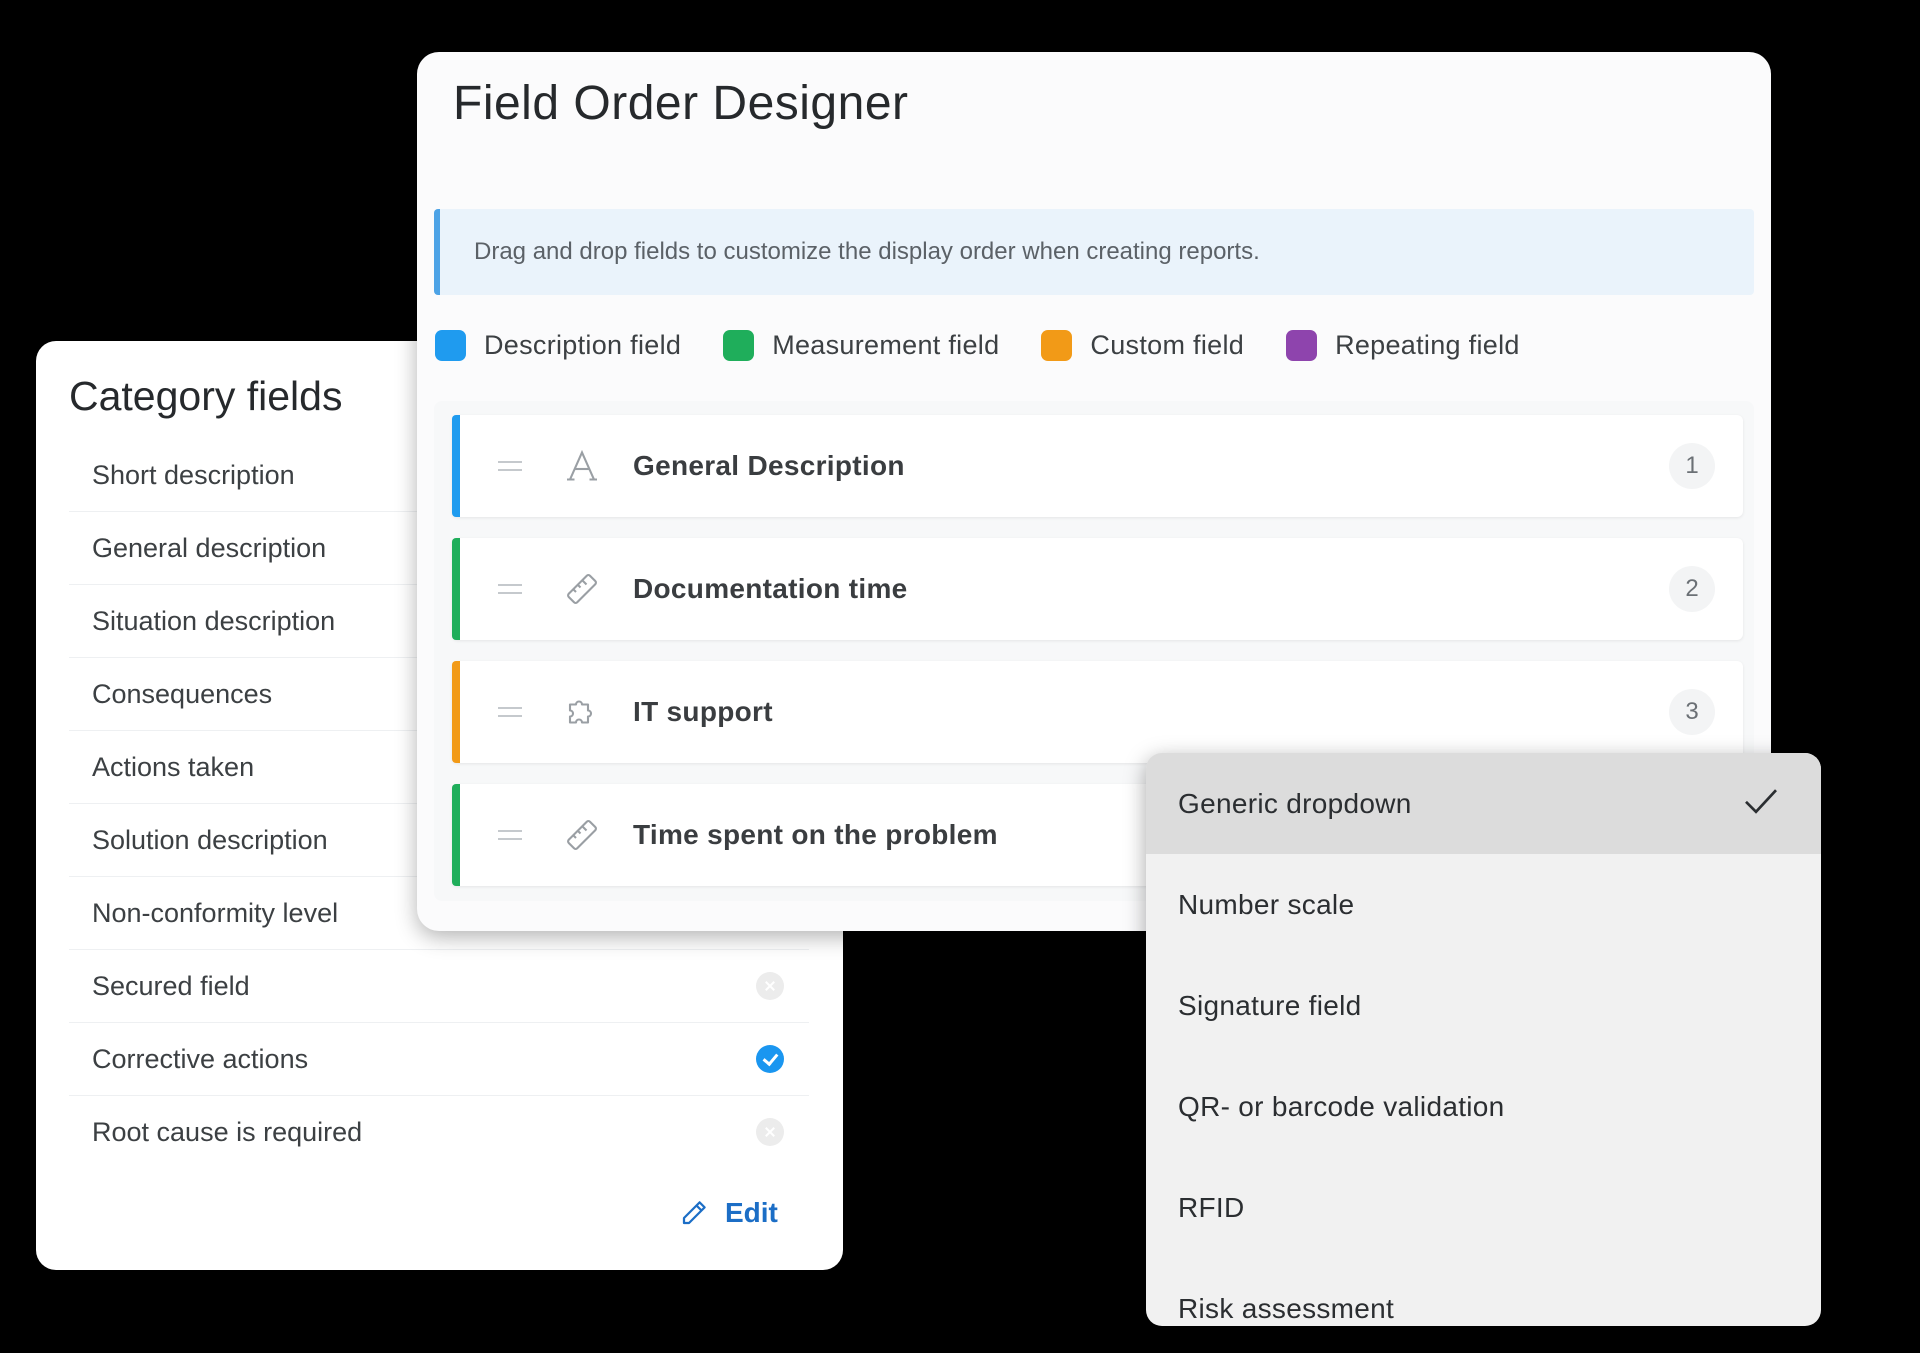  Describe the element at coordinates (439, 986) in the screenshot. I see `category-field-row: Secured field` at that location.